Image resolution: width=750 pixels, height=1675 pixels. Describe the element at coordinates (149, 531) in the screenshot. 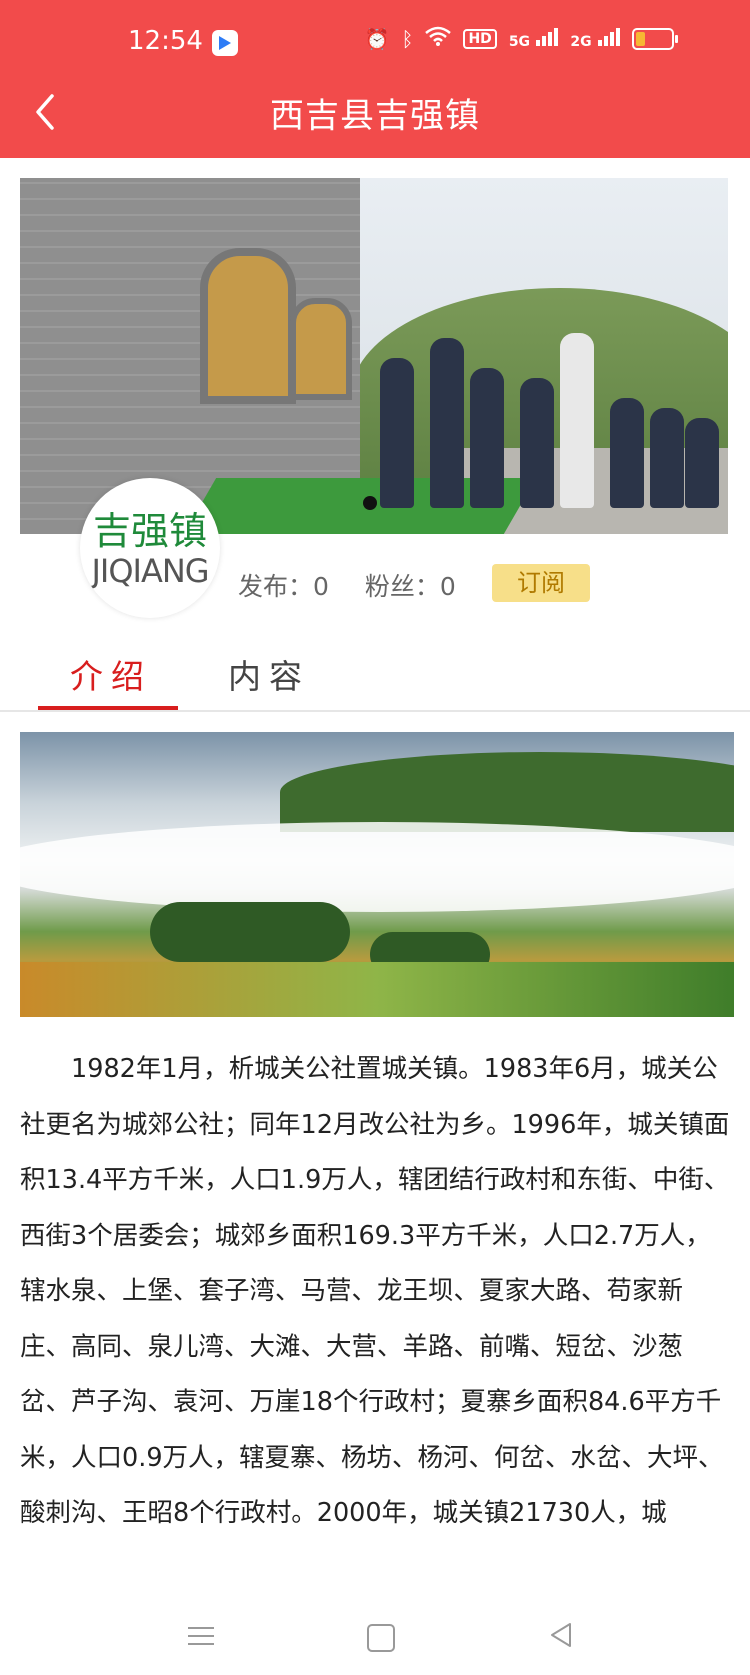

I see `logo-text-cn: 吉强镇` at that location.